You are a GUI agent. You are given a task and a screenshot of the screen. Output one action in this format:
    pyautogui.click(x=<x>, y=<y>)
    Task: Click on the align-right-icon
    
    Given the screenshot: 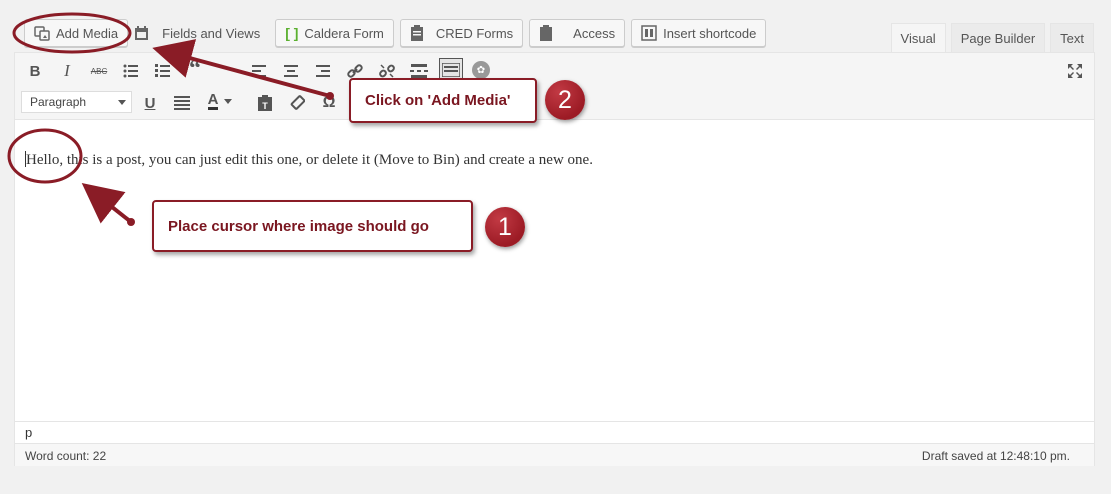 What is the action you would take?
    pyautogui.click(x=323, y=71)
    